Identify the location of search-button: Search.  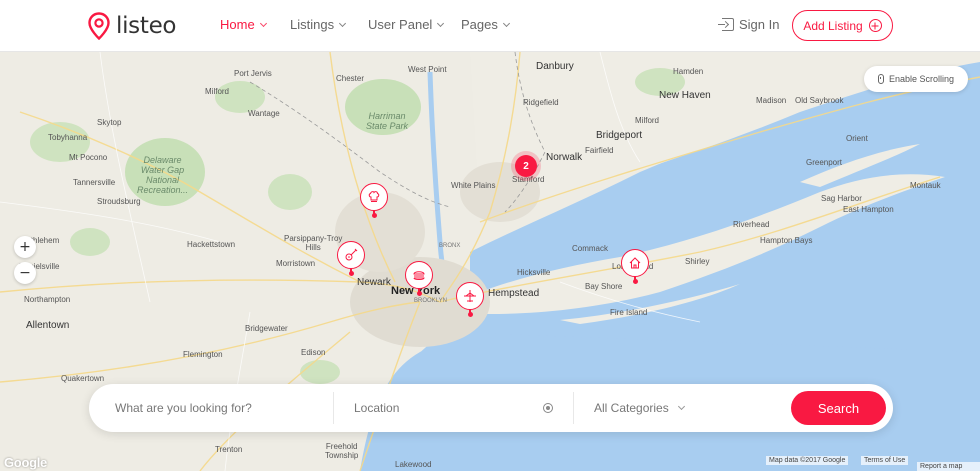
(838, 408).